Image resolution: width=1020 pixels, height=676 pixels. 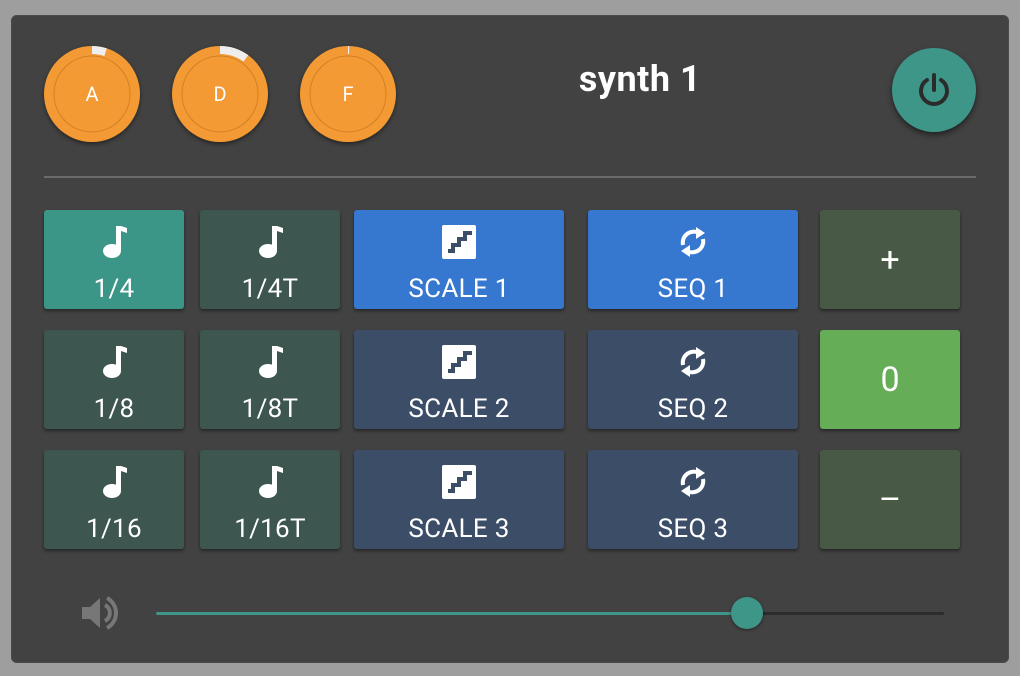 What do you see at coordinates (114, 409) in the screenshot?
I see `note-label: 1/8` at bounding box center [114, 409].